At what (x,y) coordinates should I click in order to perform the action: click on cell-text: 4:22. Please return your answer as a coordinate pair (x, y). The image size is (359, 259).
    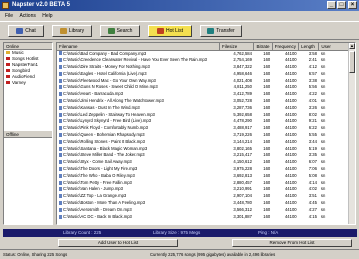
    Looking at the image, I should click on (312, 94).